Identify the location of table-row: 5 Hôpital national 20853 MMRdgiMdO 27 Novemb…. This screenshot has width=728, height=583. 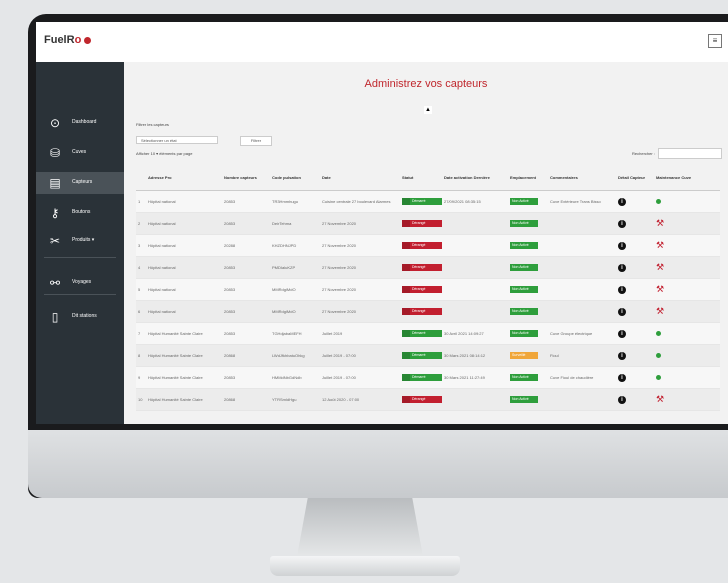
(428, 289).